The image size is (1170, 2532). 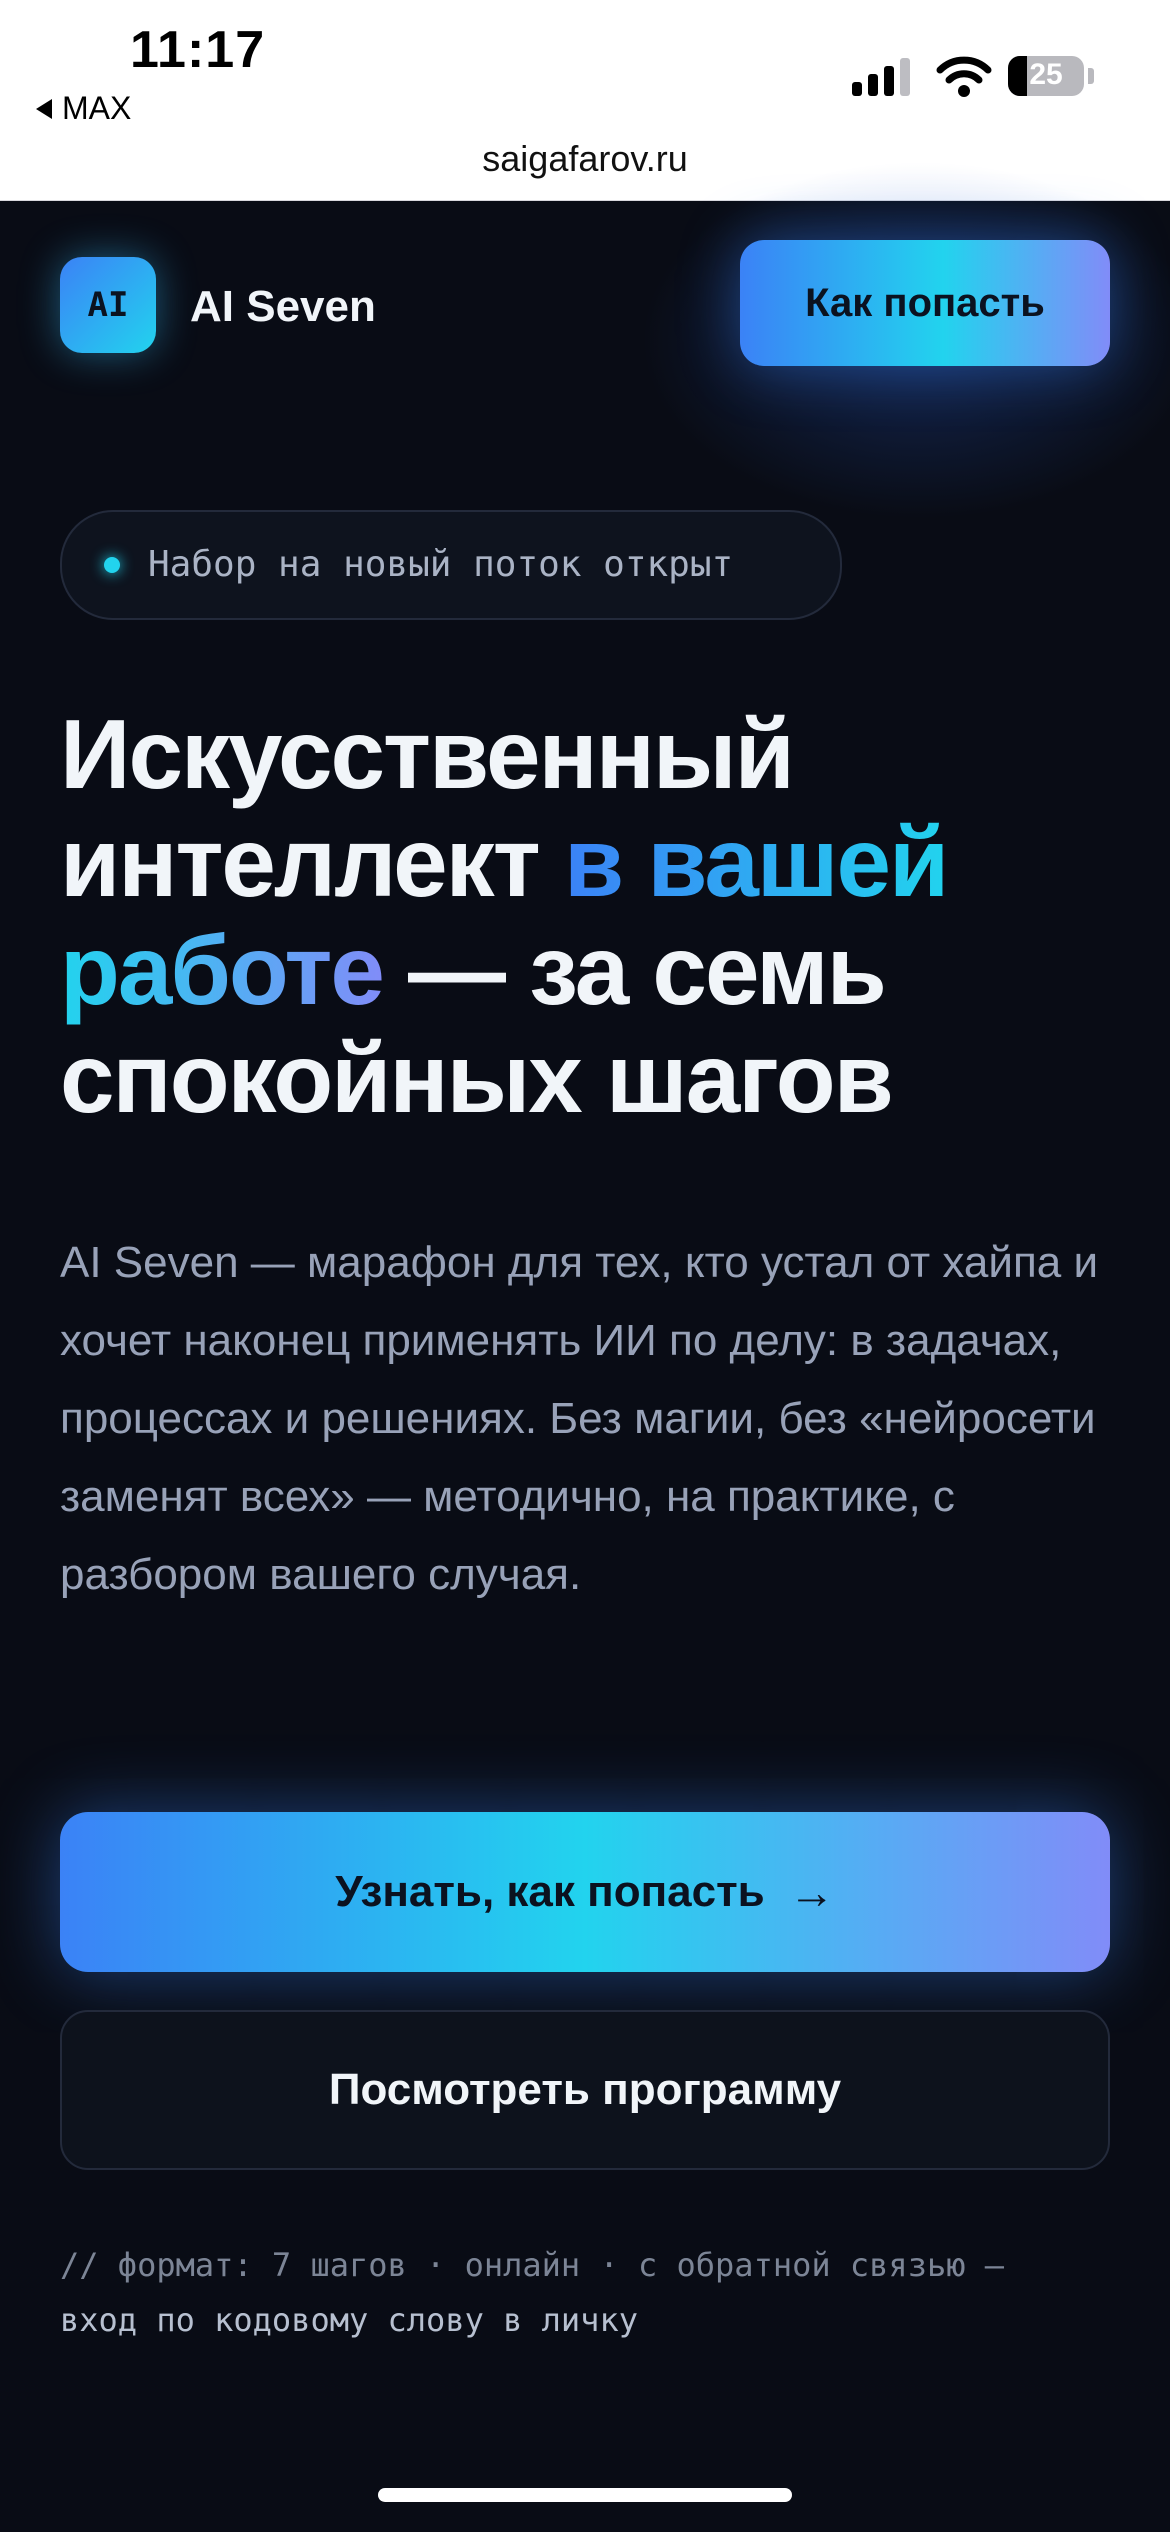 What do you see at coordinates (1091, 76) in the screenshot?
I see `battery-cap` at bounding box center [1091, 76].